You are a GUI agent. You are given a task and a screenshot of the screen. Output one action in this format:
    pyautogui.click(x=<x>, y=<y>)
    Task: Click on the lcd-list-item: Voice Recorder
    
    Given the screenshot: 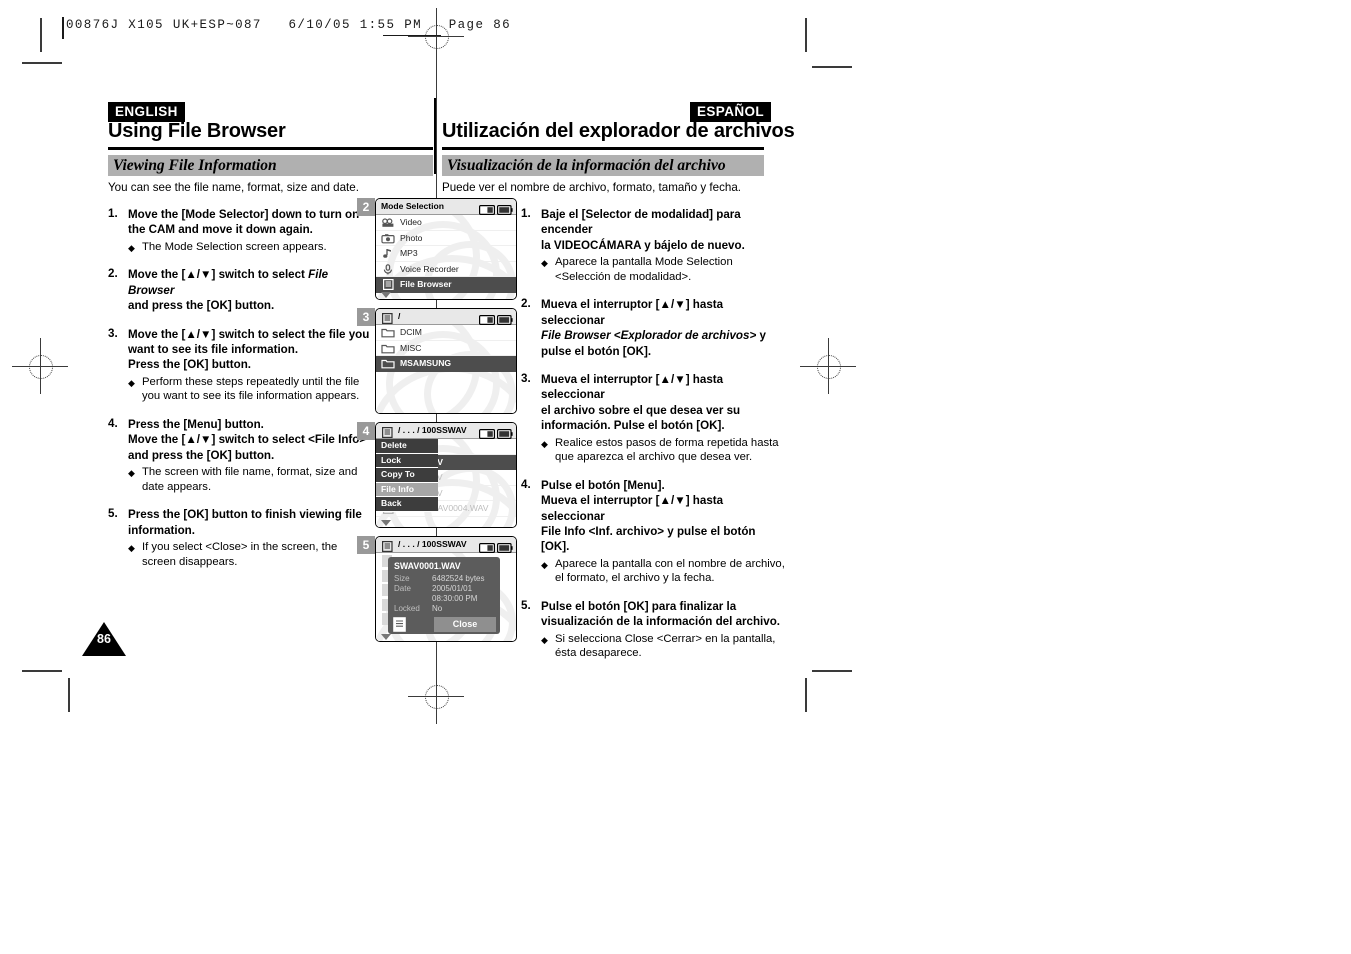 What is the action you would take?
    pyautogui.click(x=446, y=269)
    